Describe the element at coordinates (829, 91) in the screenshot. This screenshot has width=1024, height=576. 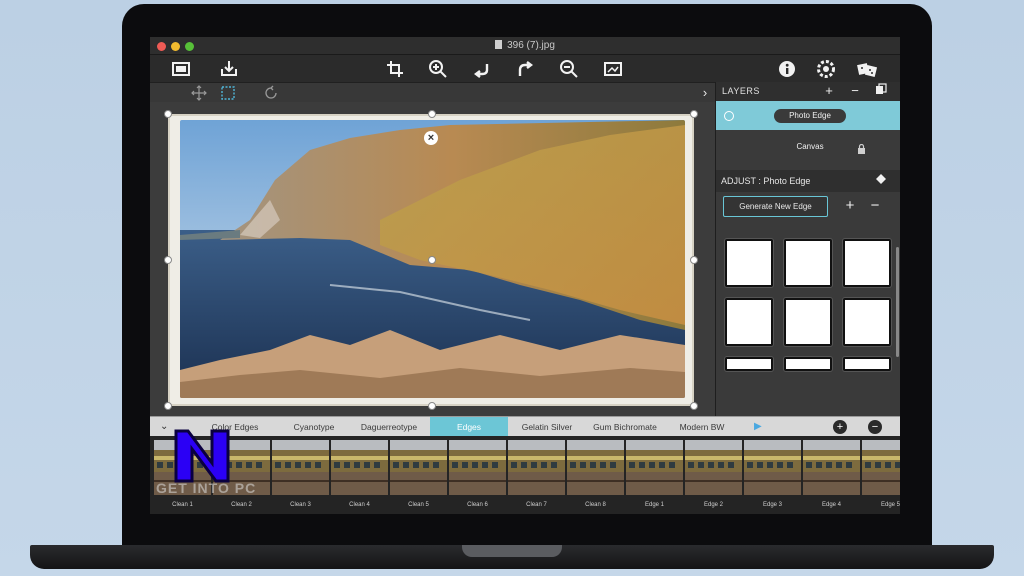
I see `add-layer-icon: +` at that location.